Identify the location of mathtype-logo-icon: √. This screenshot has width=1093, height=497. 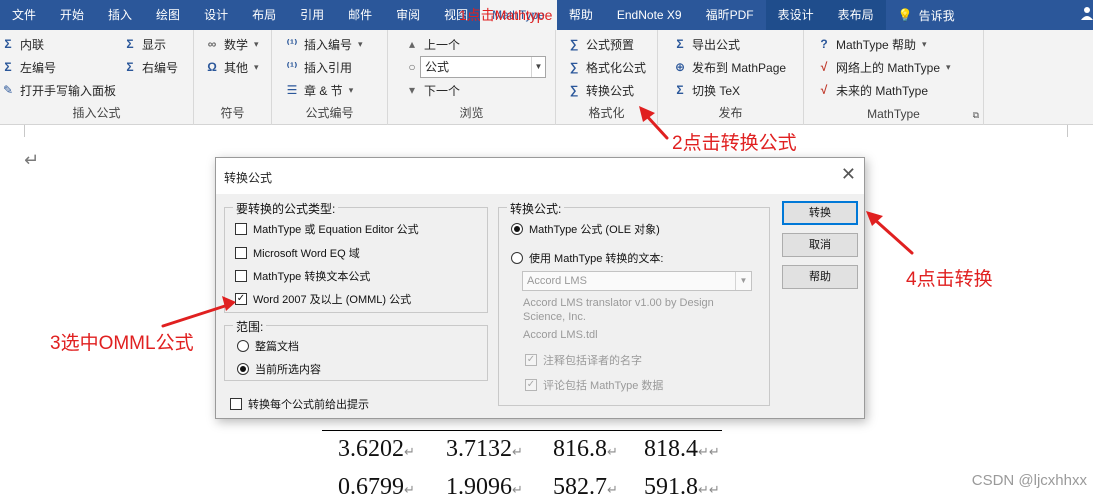
(824, 67).